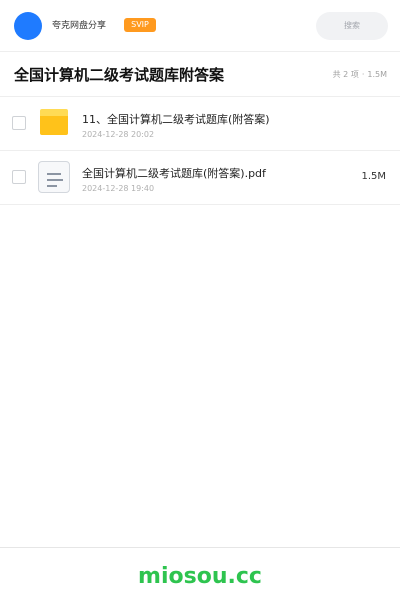 The width and height of the screenshot is (400, 600). What do you see at coordinates (352, 26) in the screenshot?
I see `search-button: 搜索` at bounding box center [352, 26].